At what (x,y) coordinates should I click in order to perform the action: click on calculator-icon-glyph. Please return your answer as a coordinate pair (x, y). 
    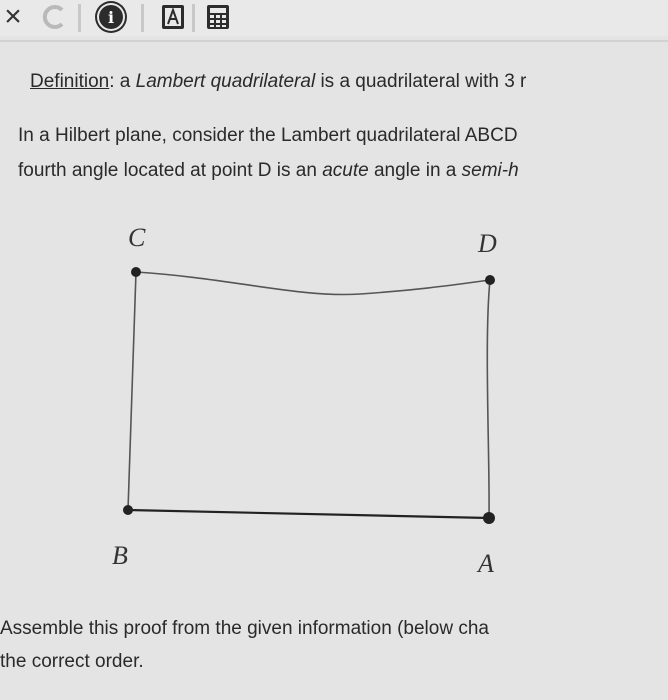
    Looking at the image, I should click on (218, 17).